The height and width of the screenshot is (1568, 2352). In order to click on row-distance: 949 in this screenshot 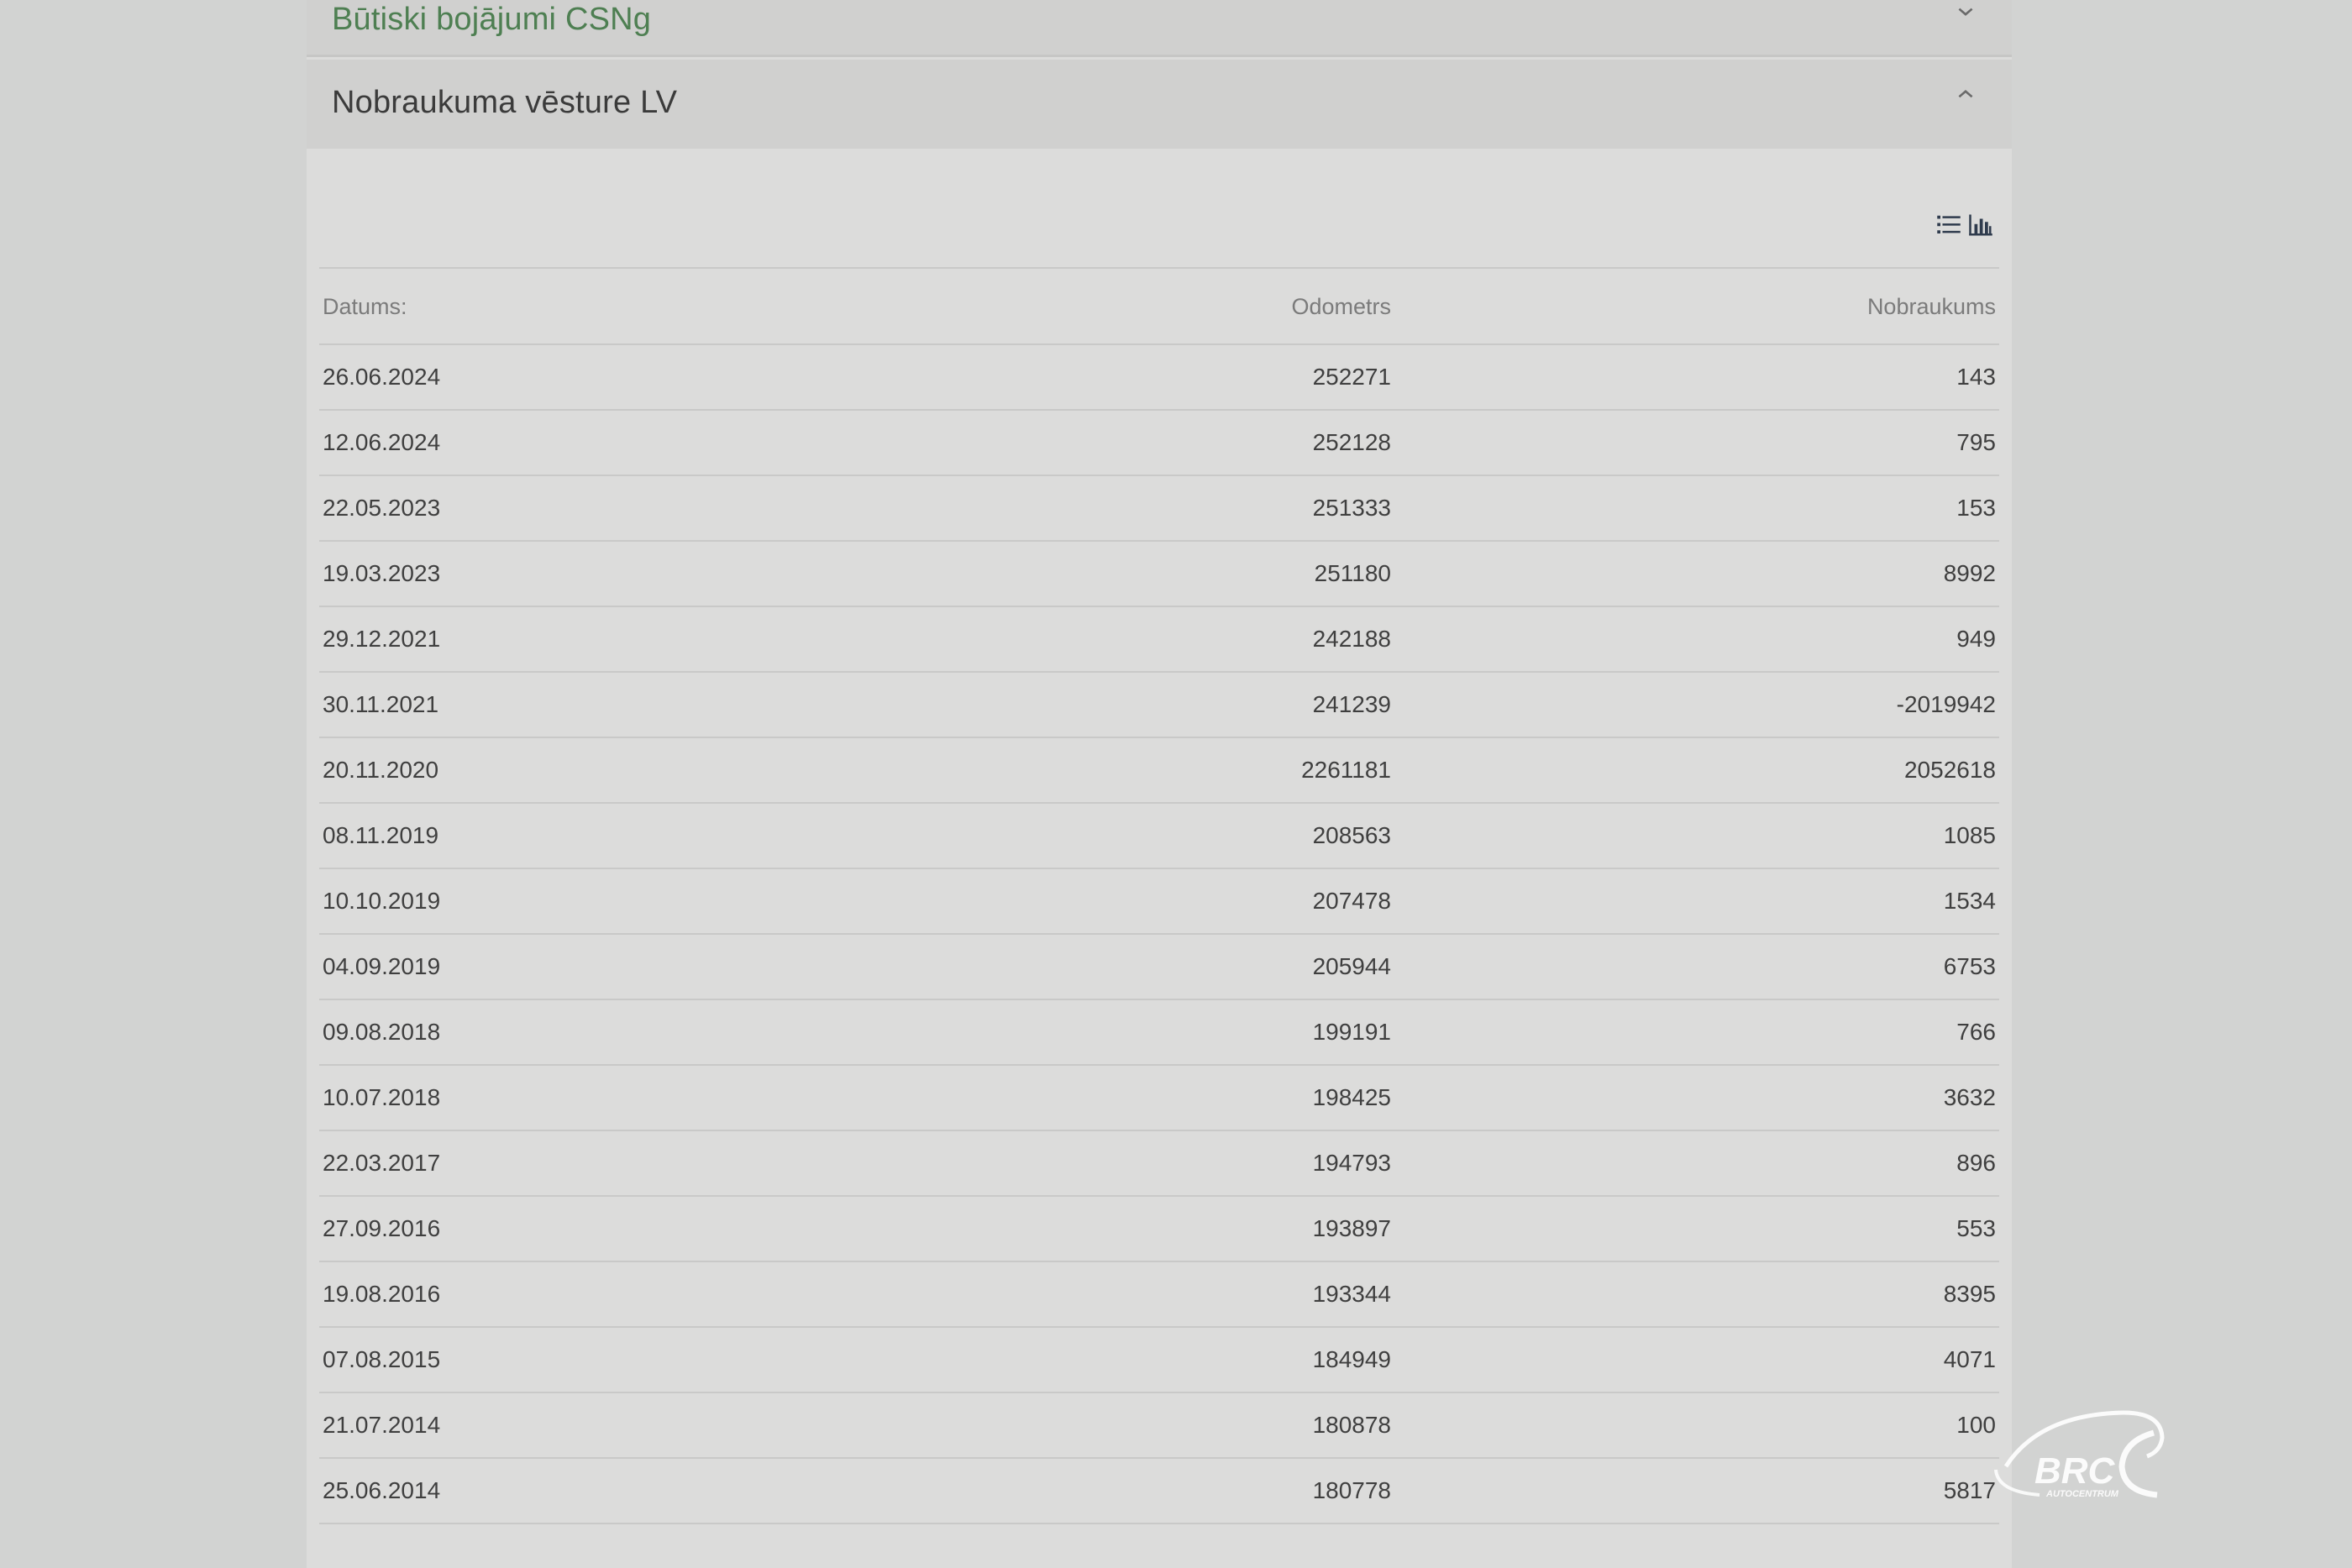, I will do `click(1696, 639)`.